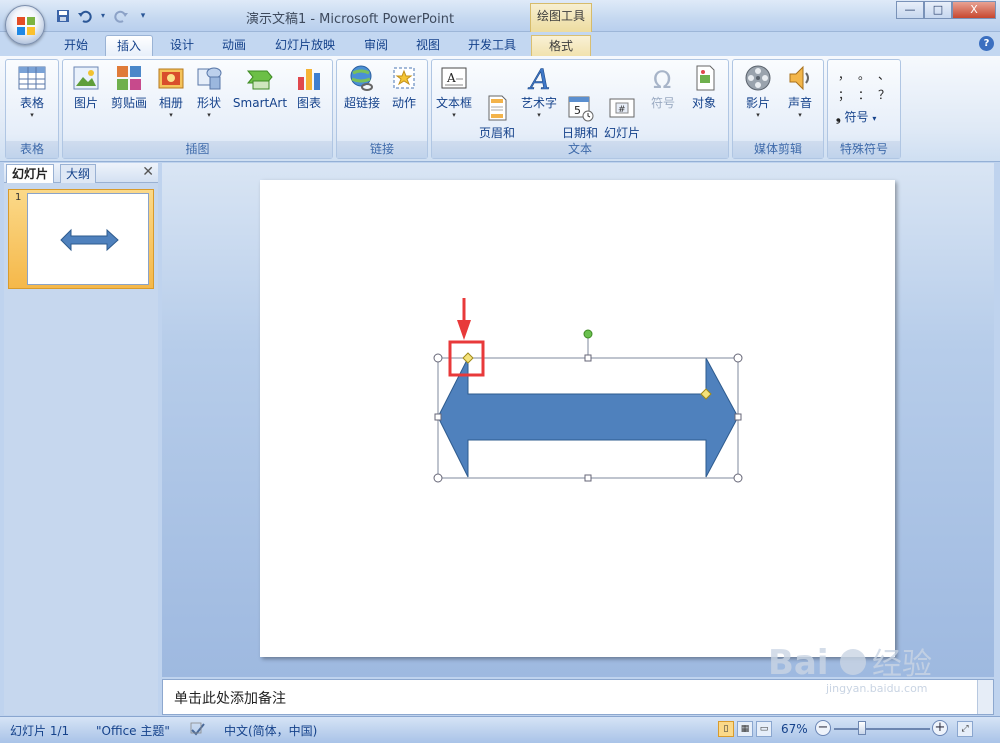 This screenshot has height=743, width=1000. I want to click on resize-handle-top-left, so click(438, 358).